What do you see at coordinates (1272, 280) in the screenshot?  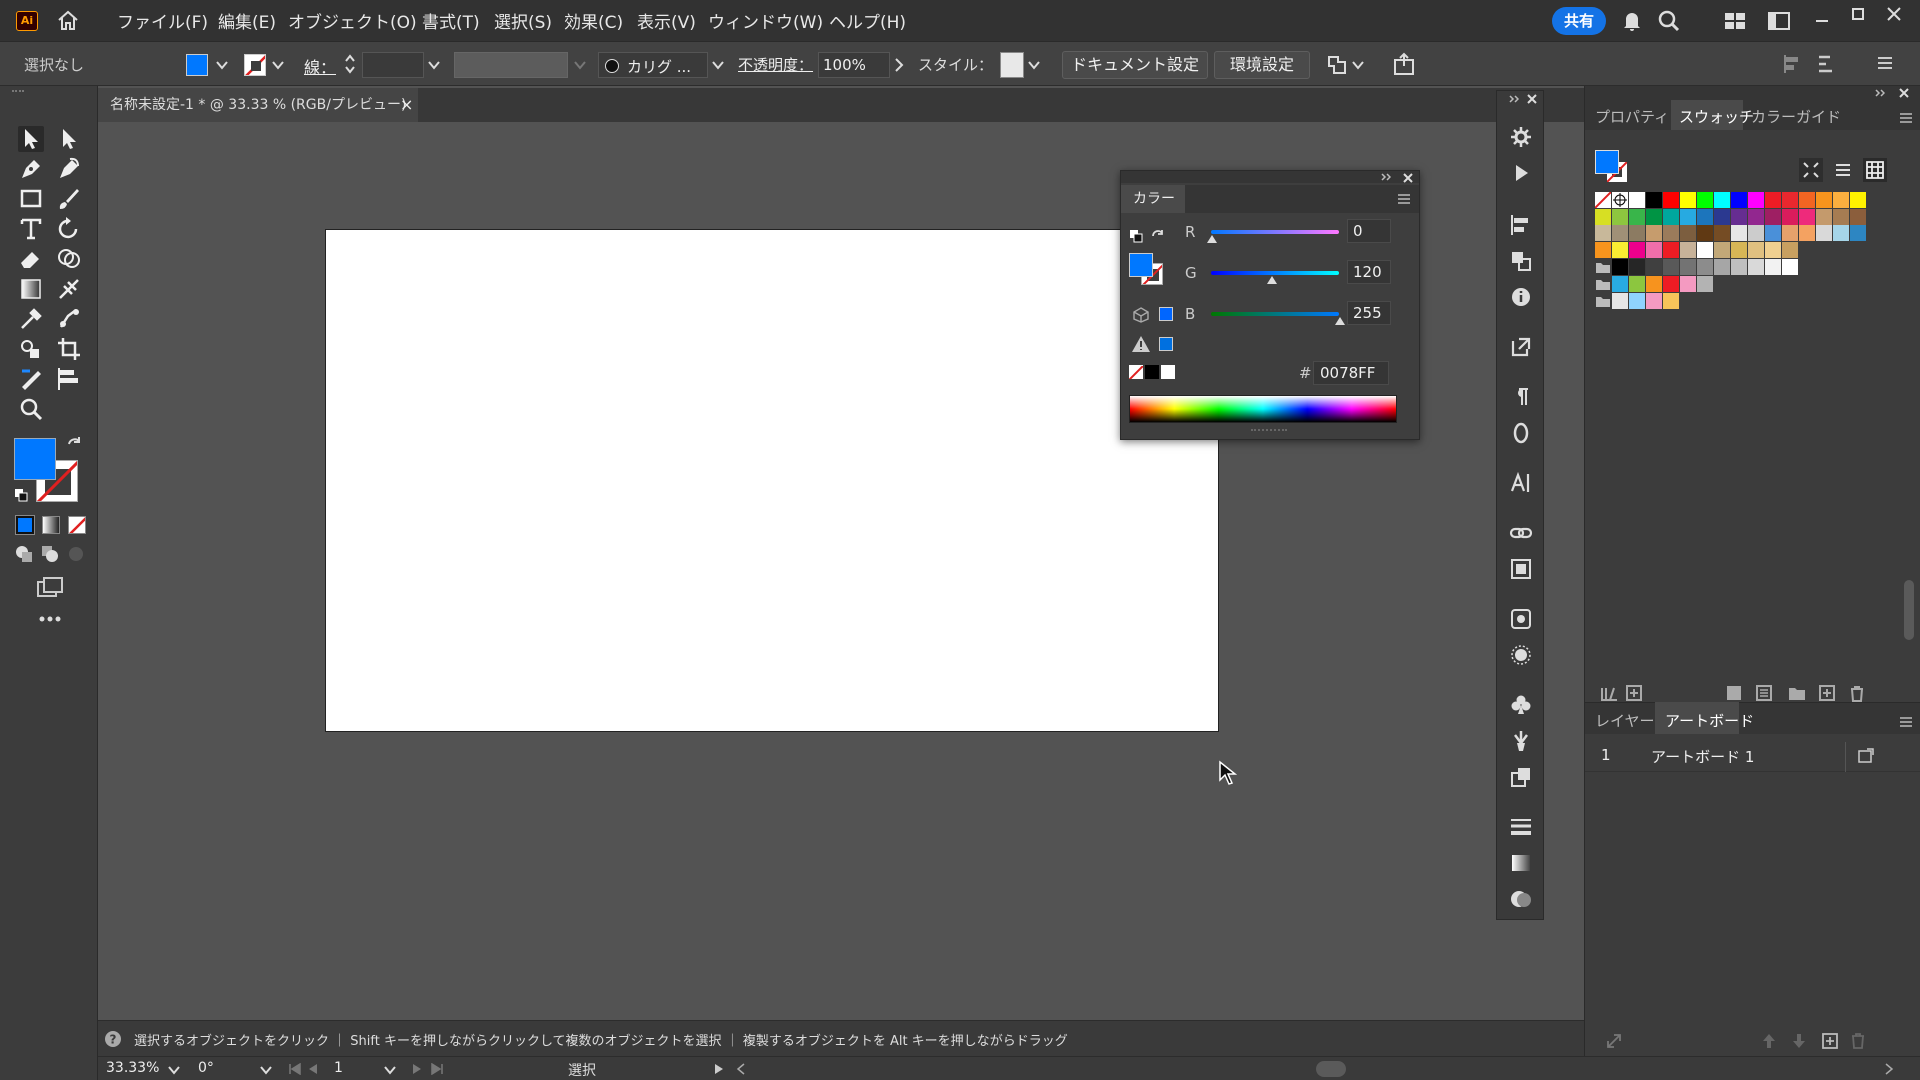 I see `g-slider-thumb` at bounding box center [1272, 280].